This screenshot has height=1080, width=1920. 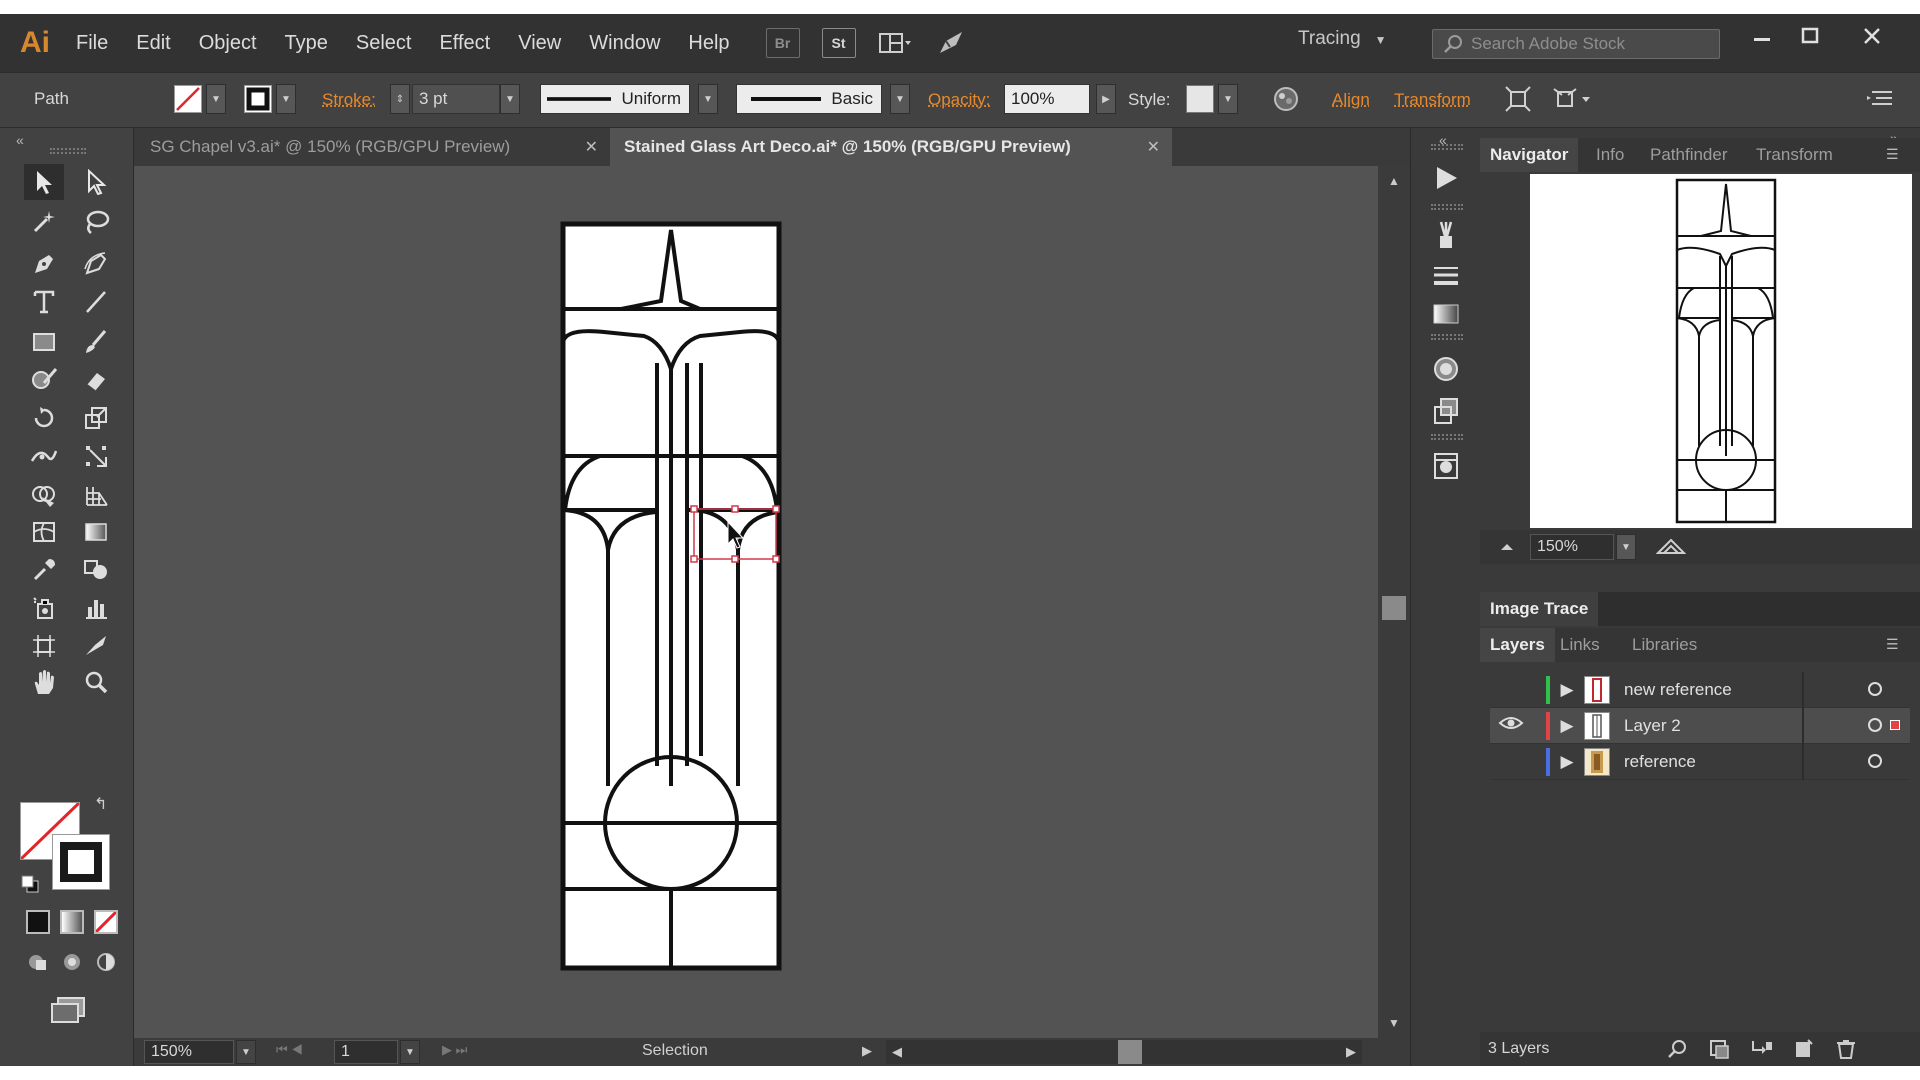 I want to click on lasso-tool-icon, so click(x=96, y=222).